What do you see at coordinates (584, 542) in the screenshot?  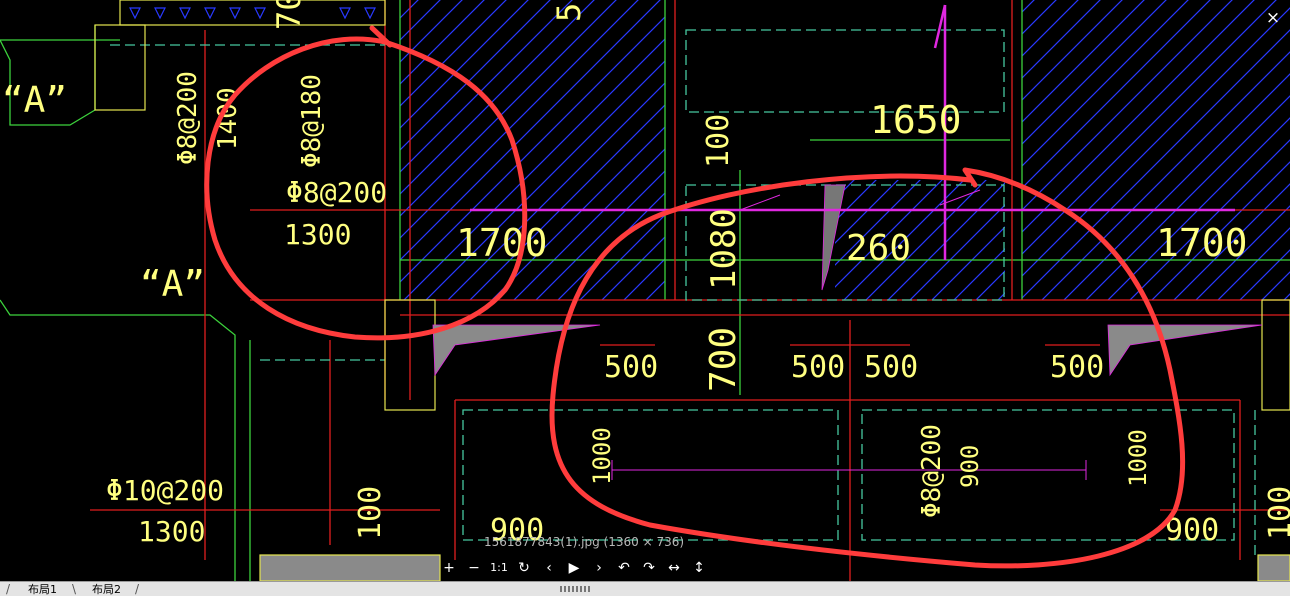 I see `image-caption: 1561877843(1).jpg (1360 × 736)` at bounding box center [584, 542].